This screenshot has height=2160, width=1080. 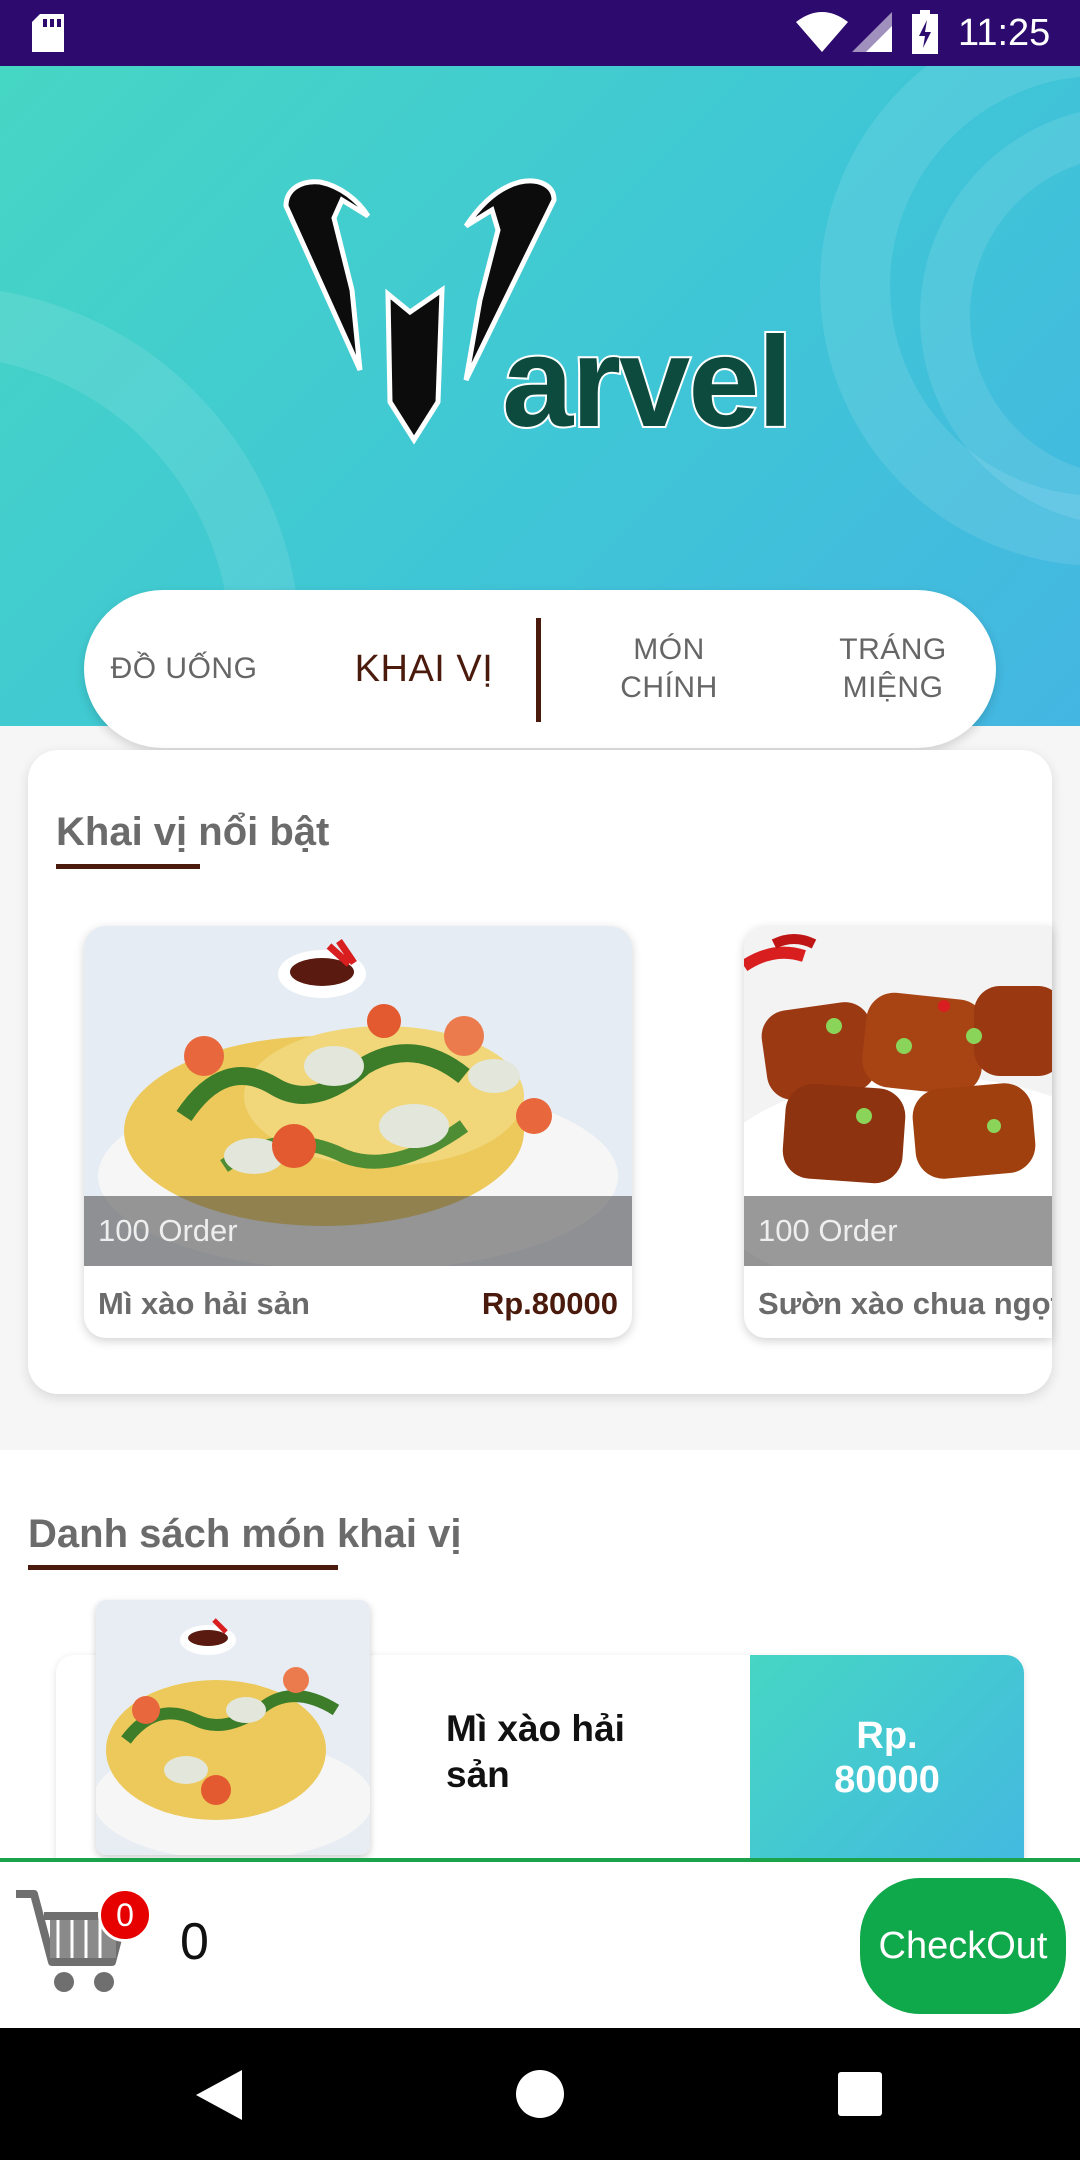 I want to click on cart-count: 0, so click(x=194, y=1942).